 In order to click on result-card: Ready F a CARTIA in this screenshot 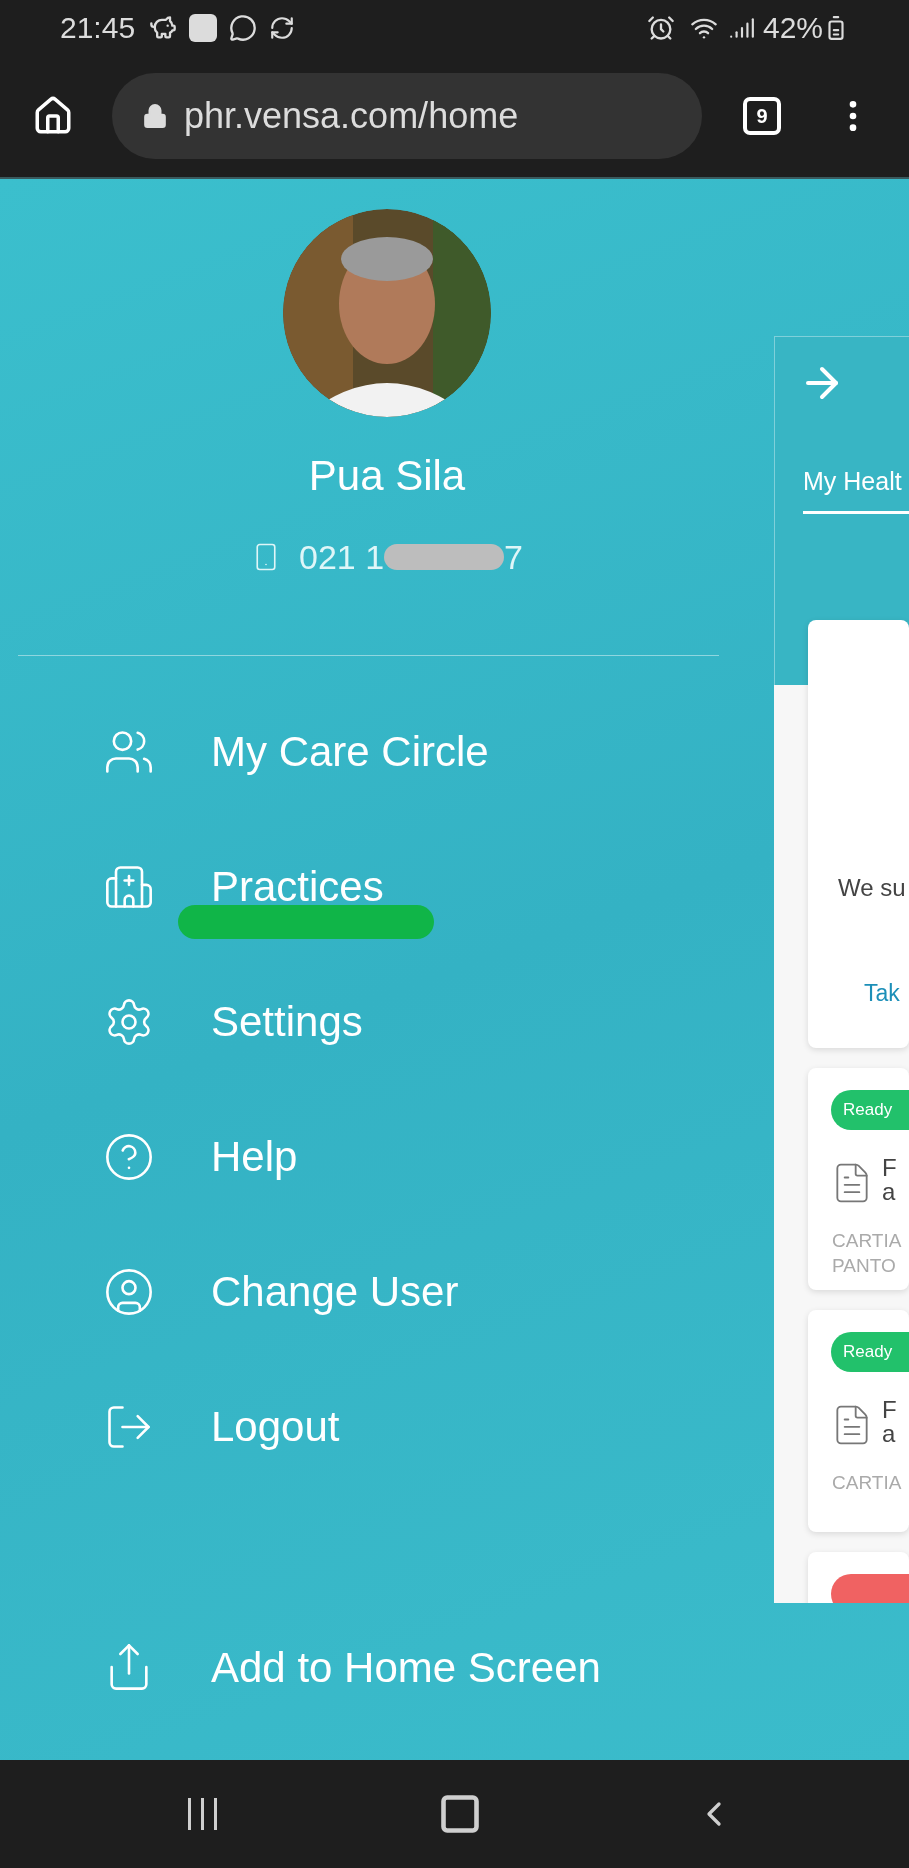, I will do `click(858, 1421)`.